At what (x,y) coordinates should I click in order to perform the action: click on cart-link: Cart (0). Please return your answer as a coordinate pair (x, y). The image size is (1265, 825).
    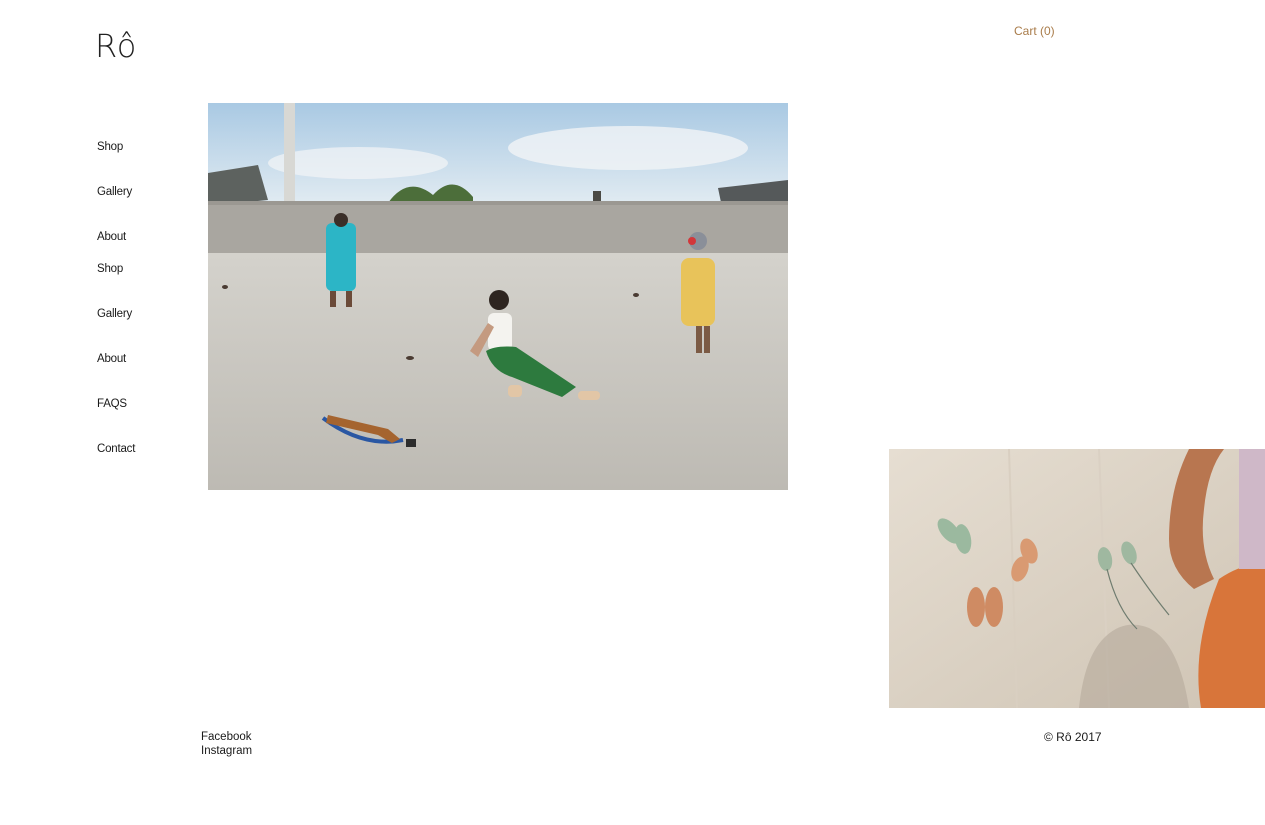
    Looking at the image, I should click on (1034, 31).